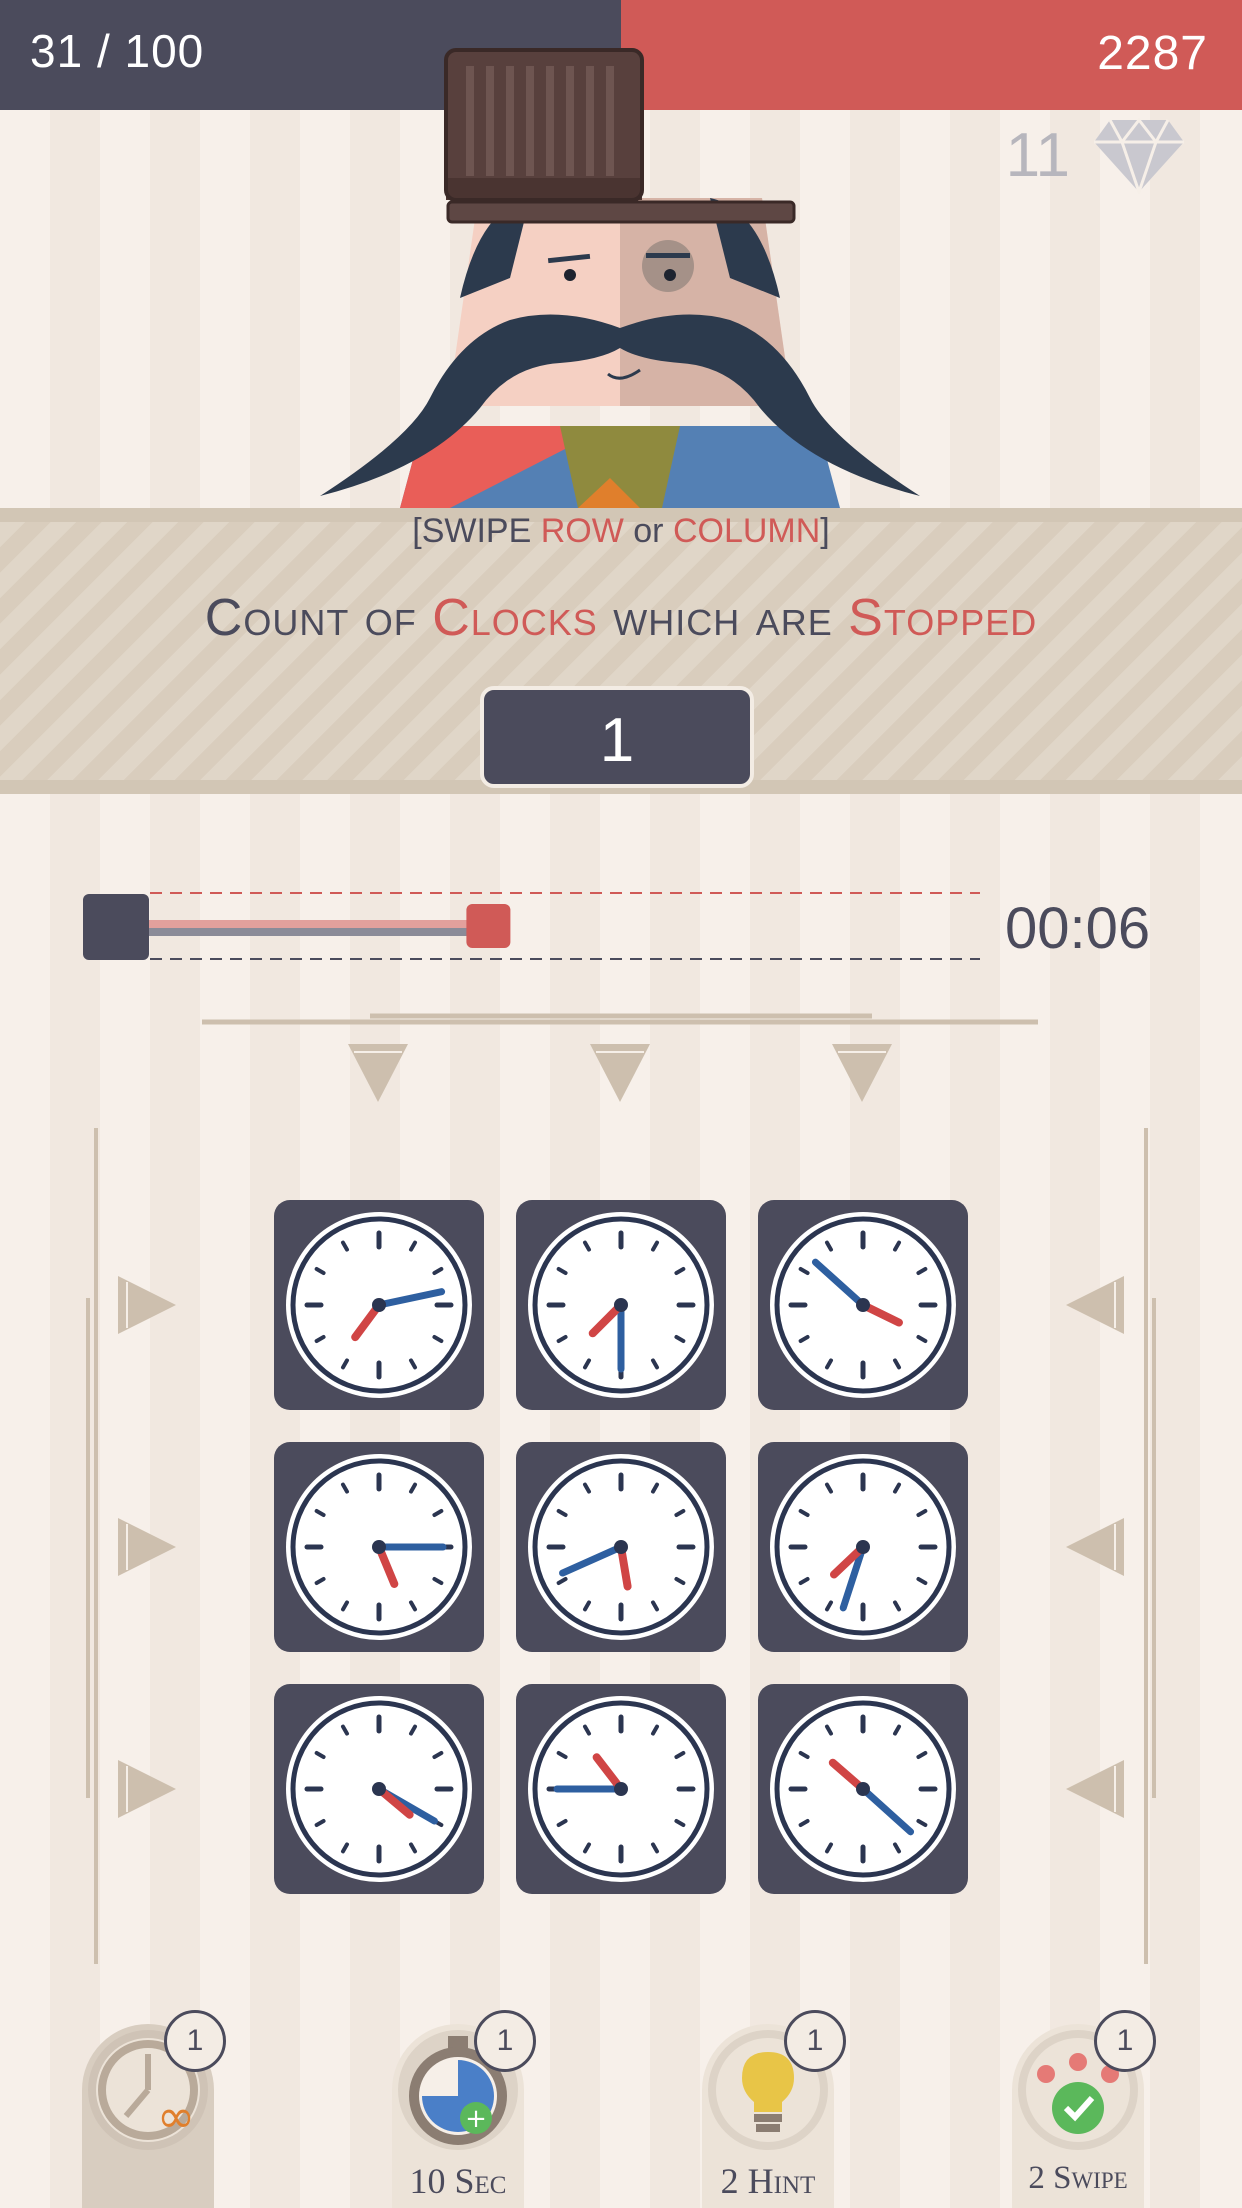 The height and width of the screenshot is (2208, 1242). Describe the element at coordinates (1037, 155) in the screenshot. I see `gem-count: 11` at that location.